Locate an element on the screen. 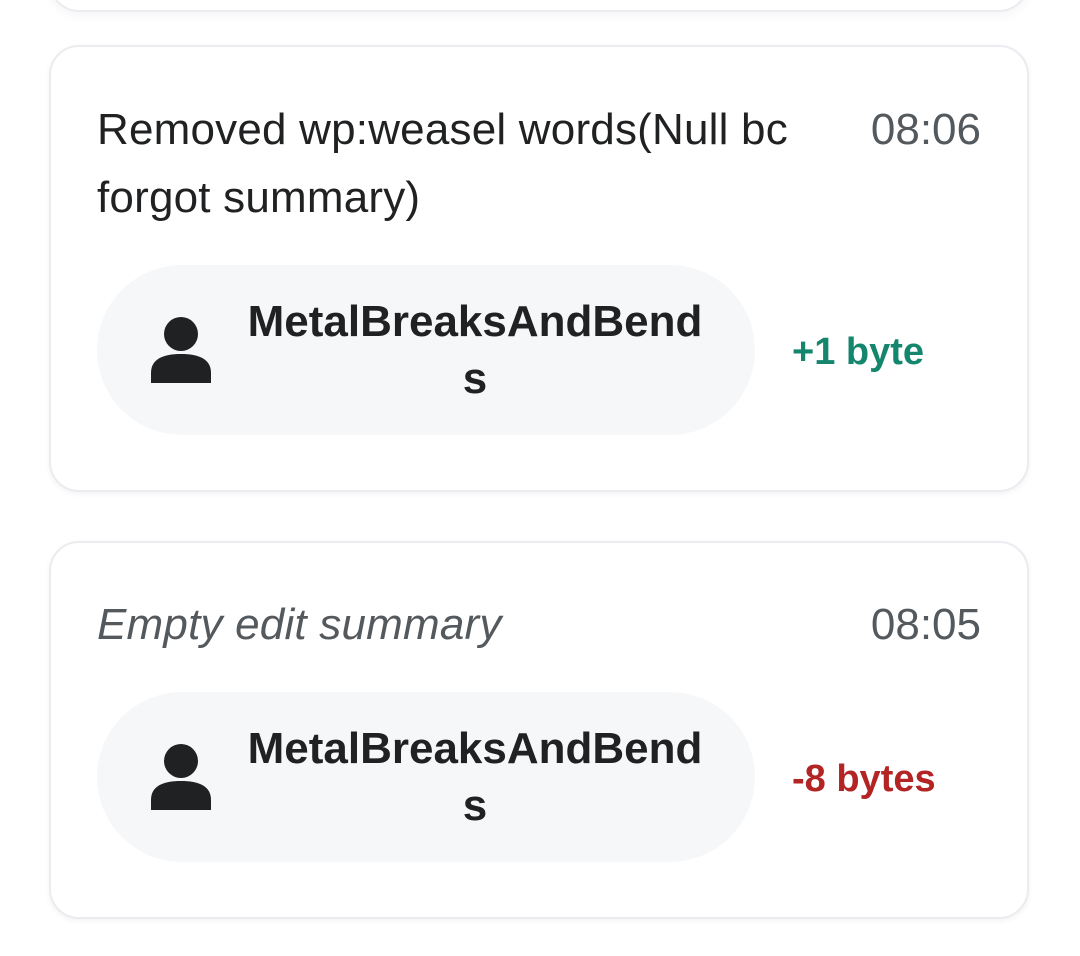  revision-time: 08:05 is located at coordinates (925, 624).